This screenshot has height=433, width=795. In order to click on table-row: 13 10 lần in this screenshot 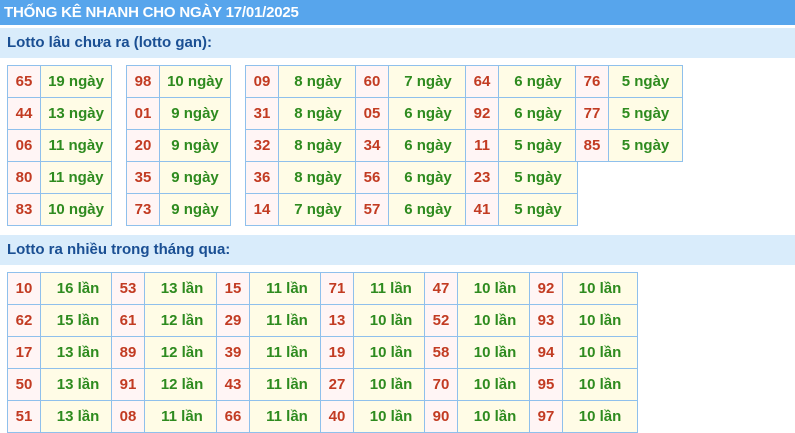, I will do `click(374, 320)`.